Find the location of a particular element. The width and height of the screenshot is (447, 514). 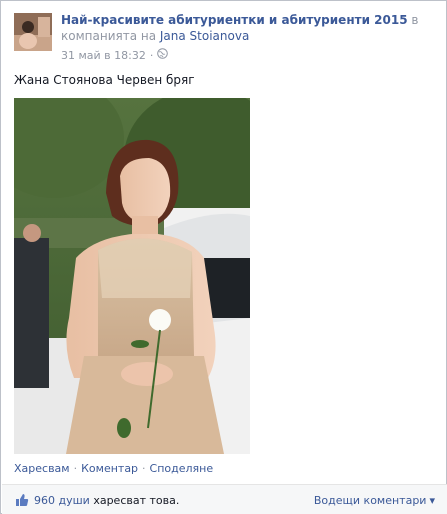

likes-suffix: харесват това. is located at coordinates (136, 500).